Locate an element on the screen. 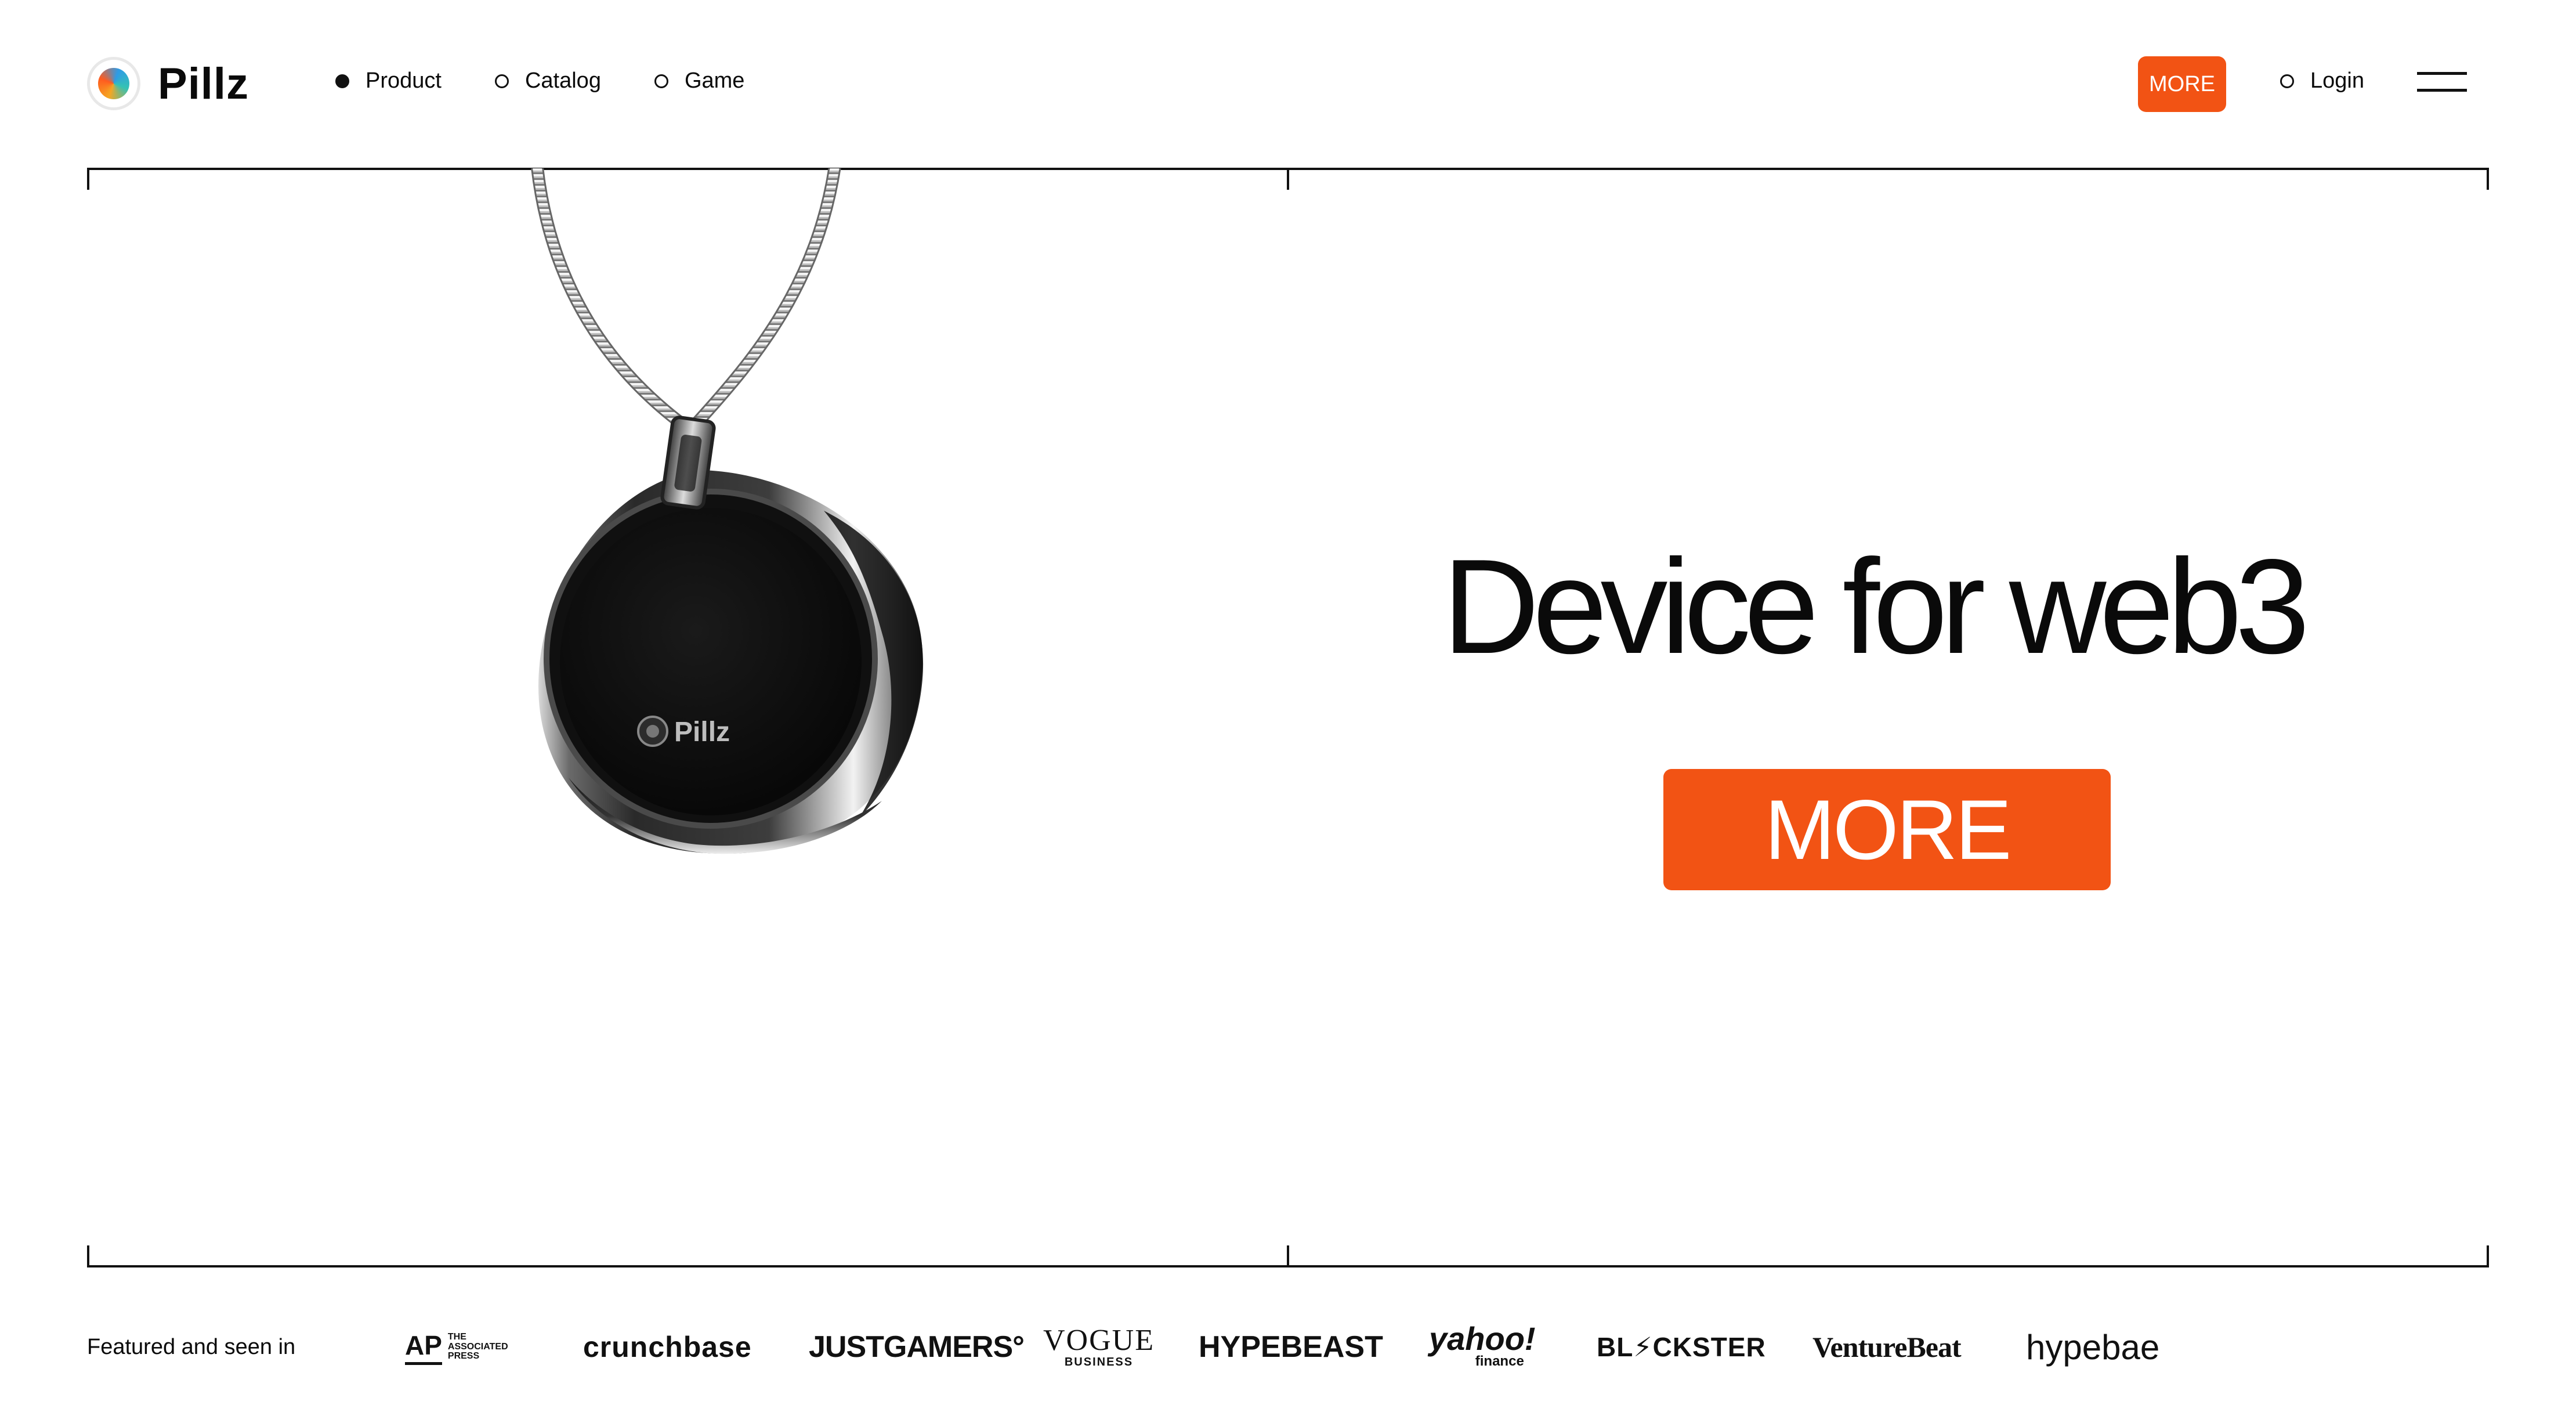  press-logo-hypebae: hypebae is located at coordinates (2092, 1347).